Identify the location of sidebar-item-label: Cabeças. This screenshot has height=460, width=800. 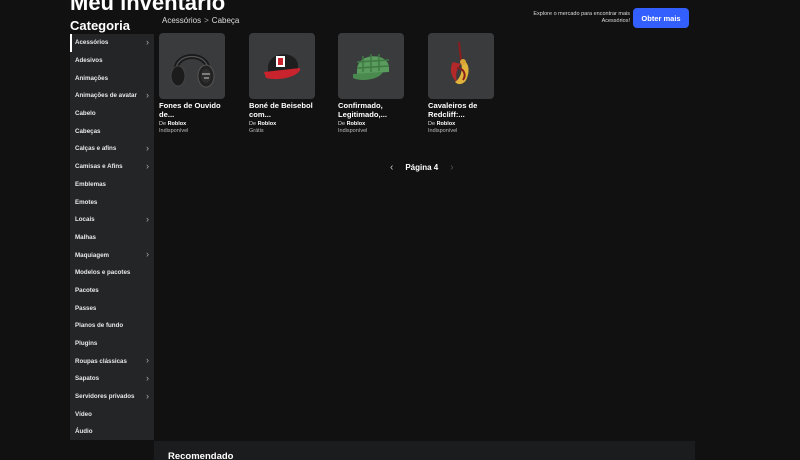
(88, 131).